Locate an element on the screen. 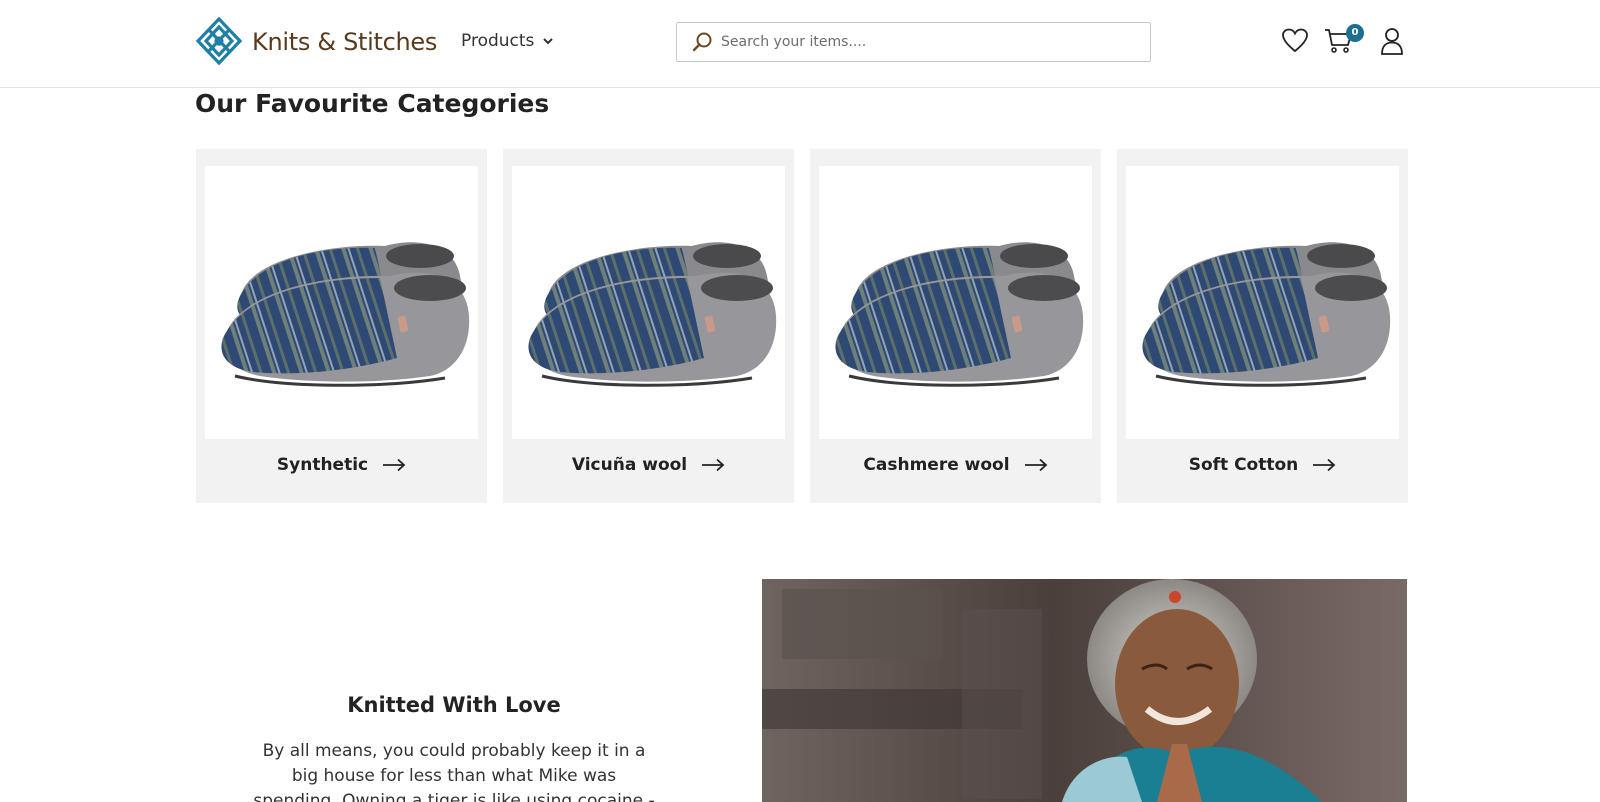 Image resolution: width=1600 pixels, height=802 pixels. search-box is located at coordinates (913, 42).